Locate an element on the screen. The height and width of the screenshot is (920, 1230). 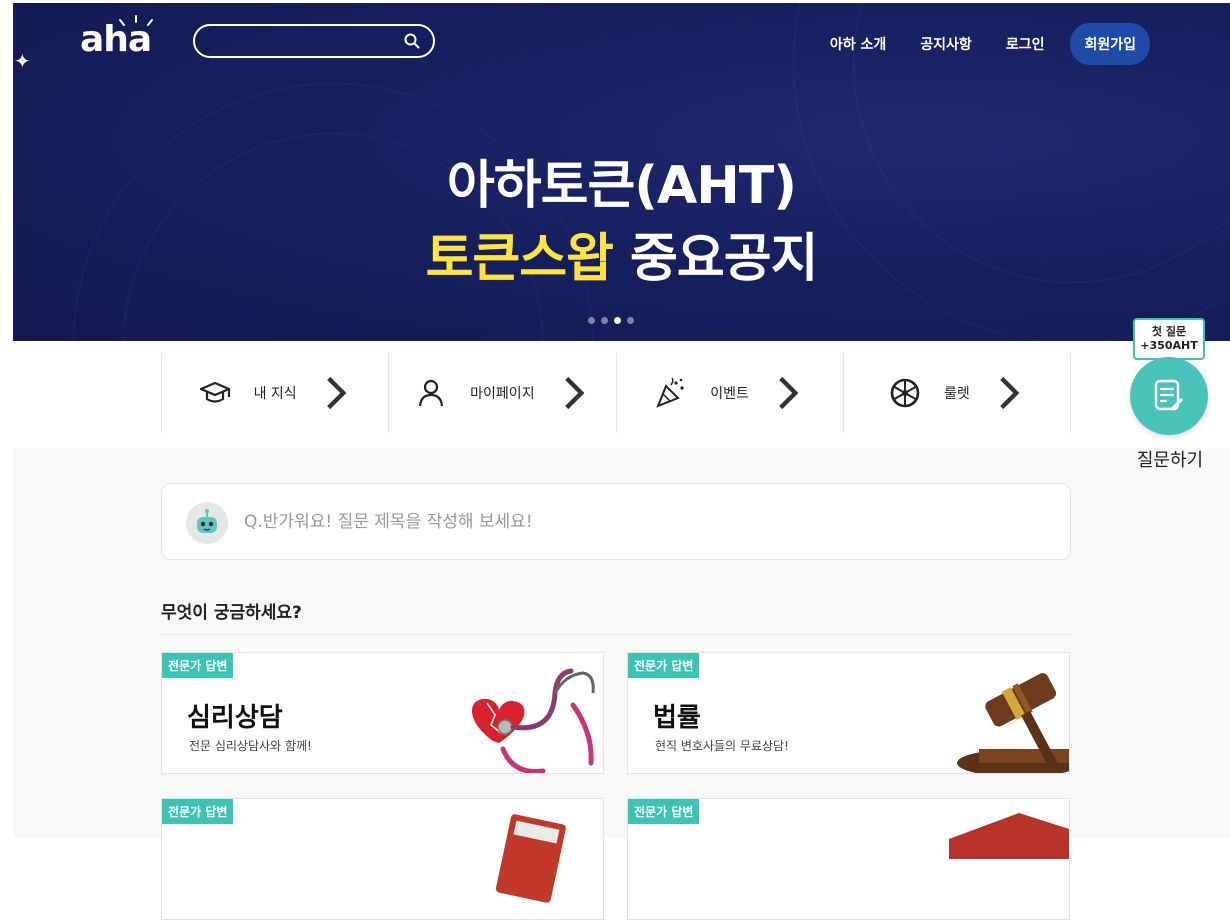
card-subtitle: 현직 변호사들의 무료상담! is located at coordinates (722, 746).